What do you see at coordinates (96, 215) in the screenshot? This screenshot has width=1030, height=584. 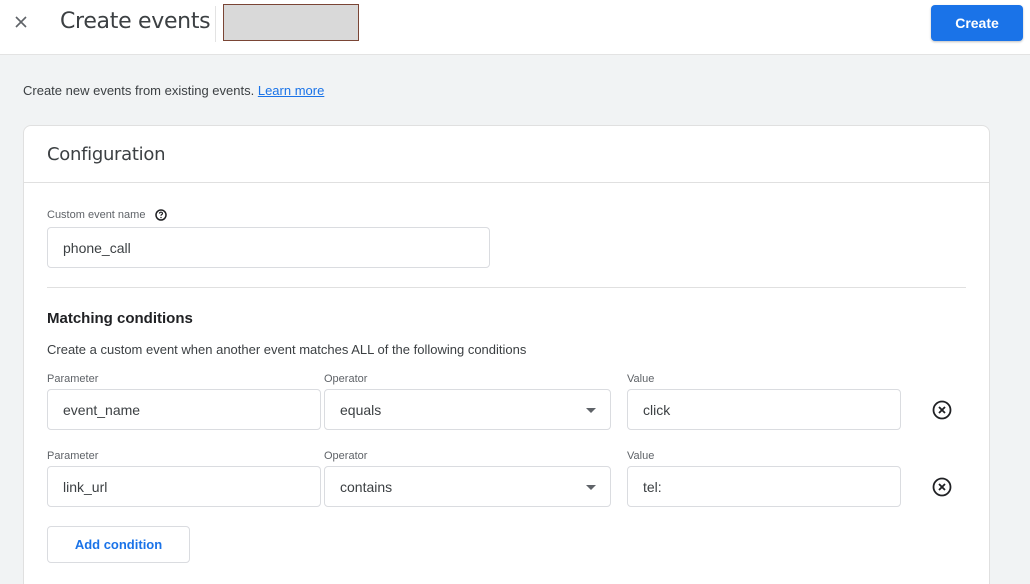 I see `custom-event-name-label-text: Custom event name` at bounding box center [96, 215].